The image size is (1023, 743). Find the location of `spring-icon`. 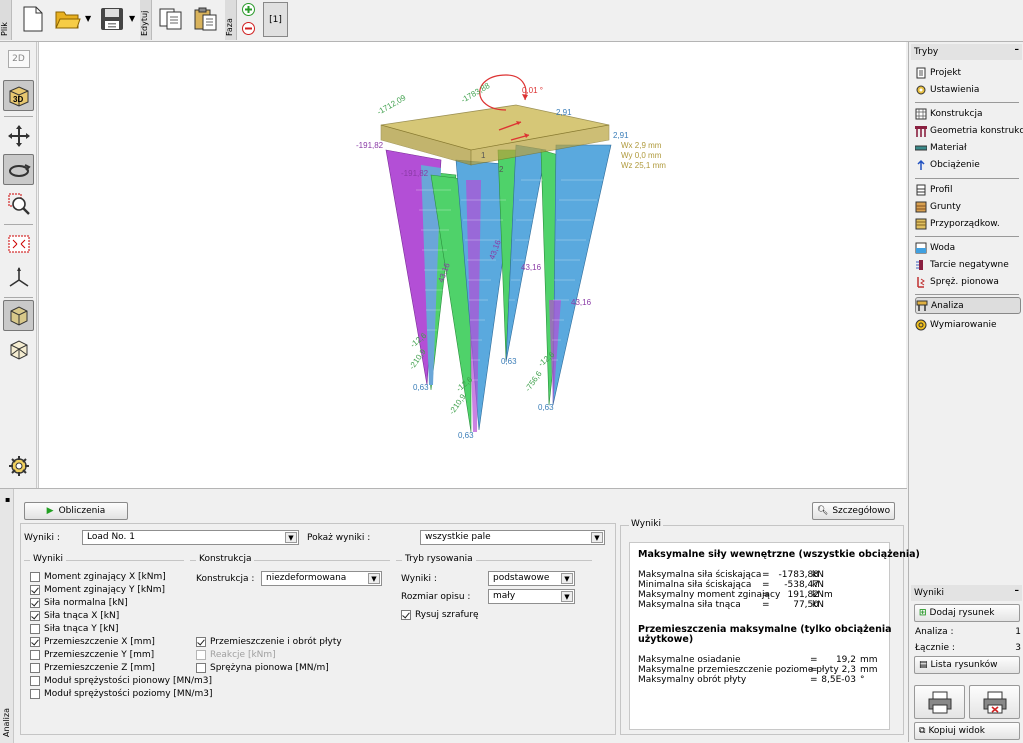

spring-icon is located at coordinates (921, 282).